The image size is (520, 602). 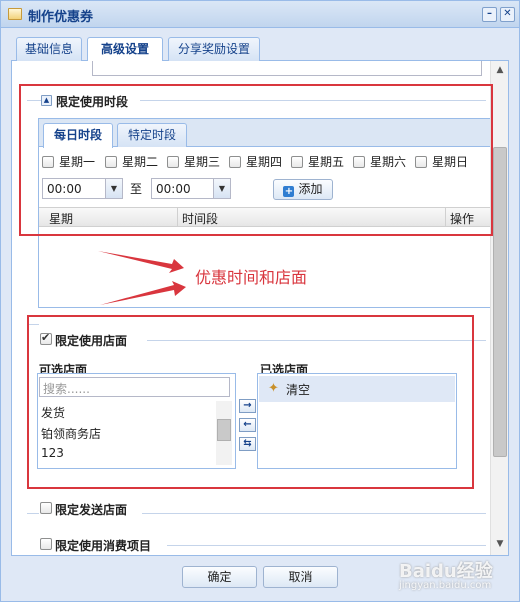 What do you see at coordinates (489, 14) in the screenshot?
I see `minimize-icon: –` at bounding box center [489, 14].